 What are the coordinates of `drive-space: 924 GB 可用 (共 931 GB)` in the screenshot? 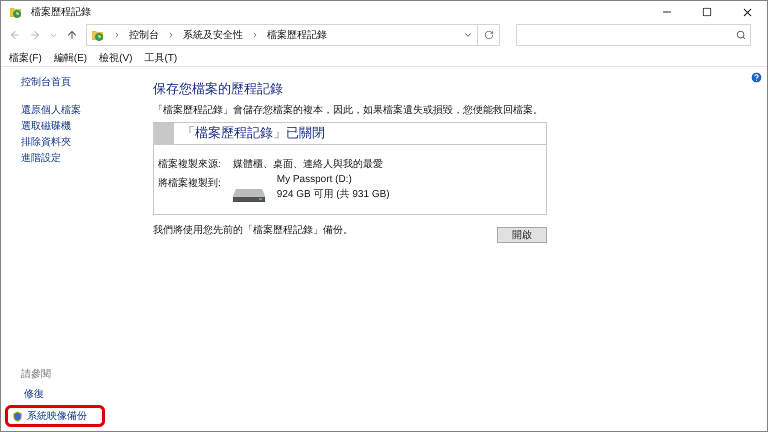 It's located at (333, 195).